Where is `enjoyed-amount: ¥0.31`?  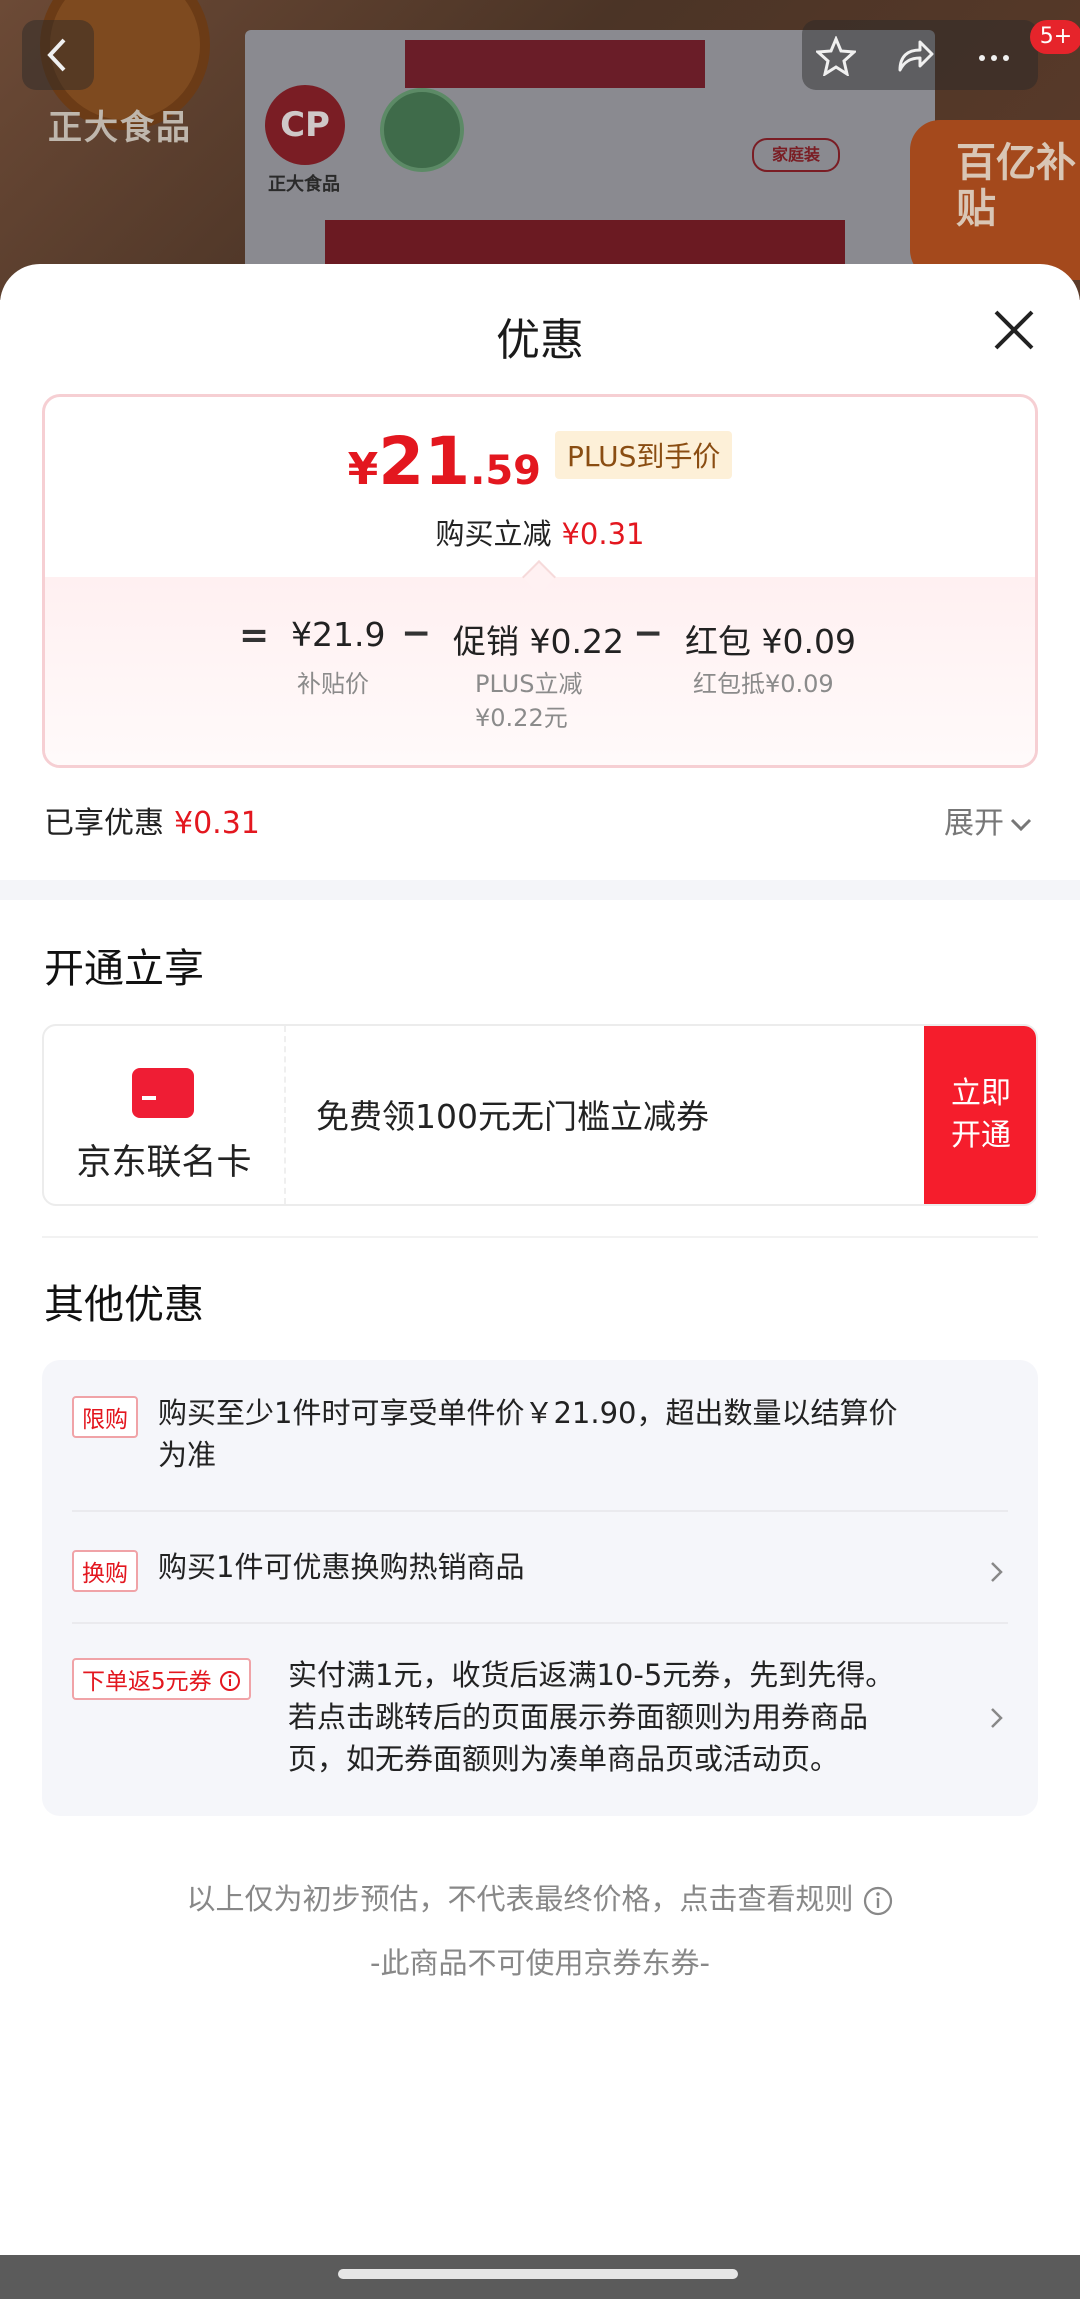
enjoyed-amount: ¥0.31 is located at coordinates (217, 823).